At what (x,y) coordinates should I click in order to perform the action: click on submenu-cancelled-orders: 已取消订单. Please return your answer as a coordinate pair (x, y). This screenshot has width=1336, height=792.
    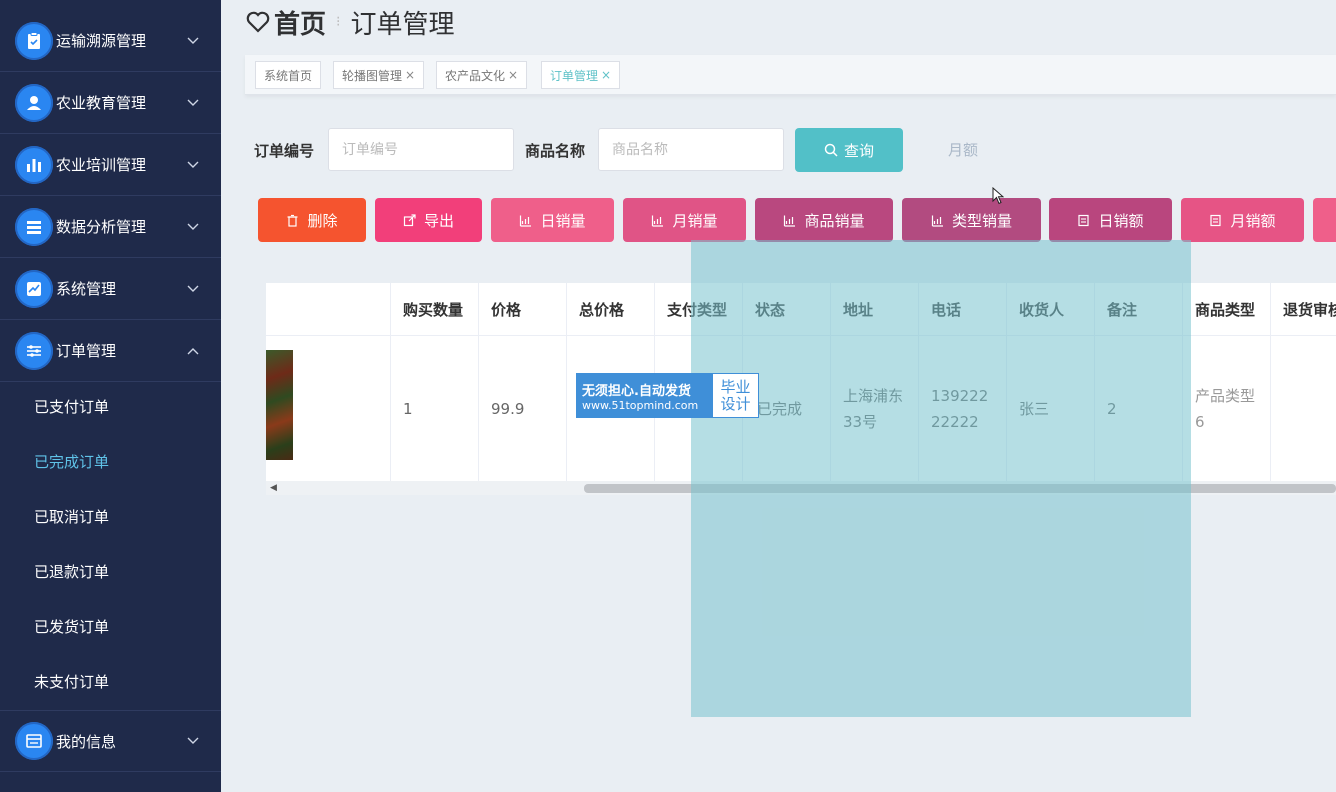
    Looking at the image, I should click on (110, 516).